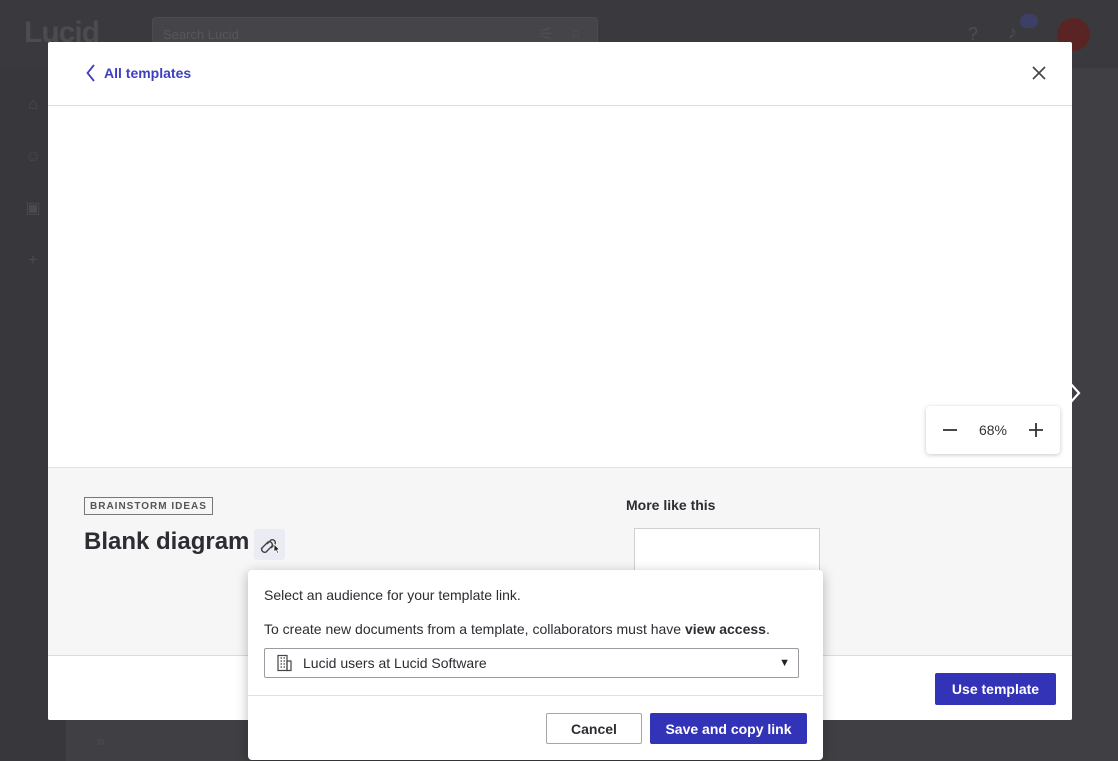  What do you see at coordinates (576, 33) in the screenshot?
I see `search-icon: ⌕` at bounding box center [576, 33].